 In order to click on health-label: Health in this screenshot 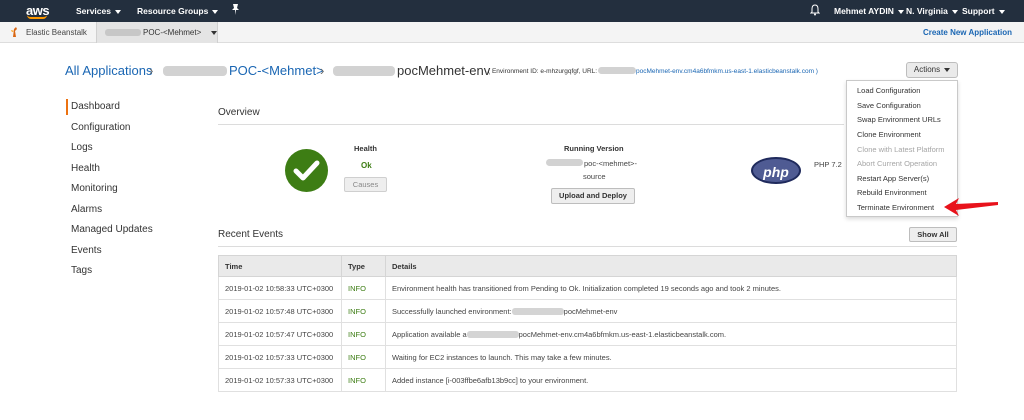, I will do `click(365, 148)`.